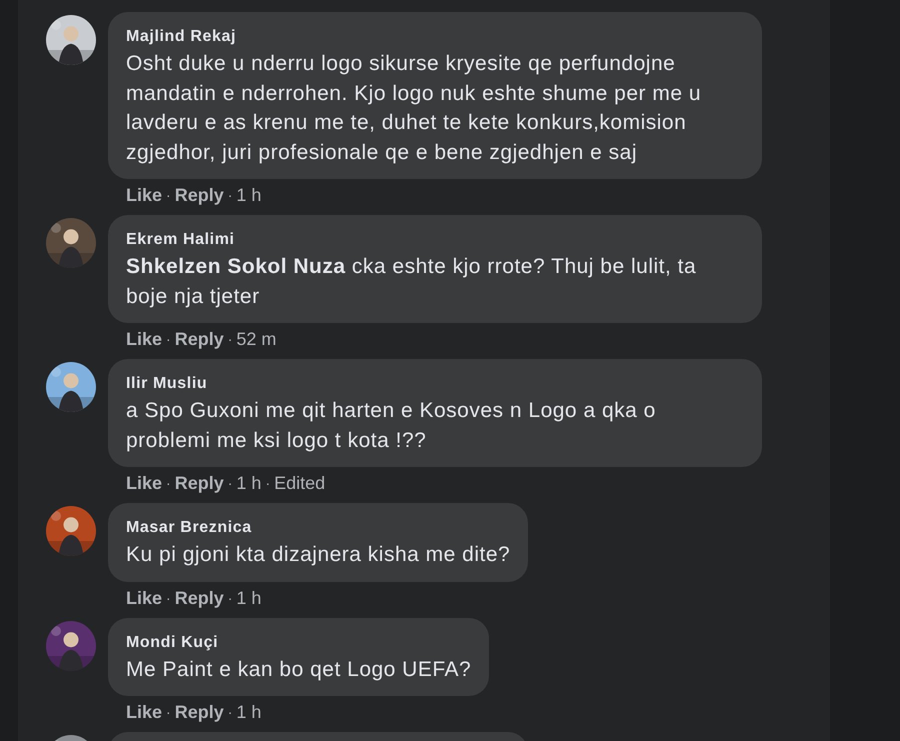 This screenshot has height=741, width=900. What do you see at coordinates (299, 669) in the screenshot?
I see `comment-text: Me Paint e kan bo qet Logo UEFA?` at bounding box center [299, 669].